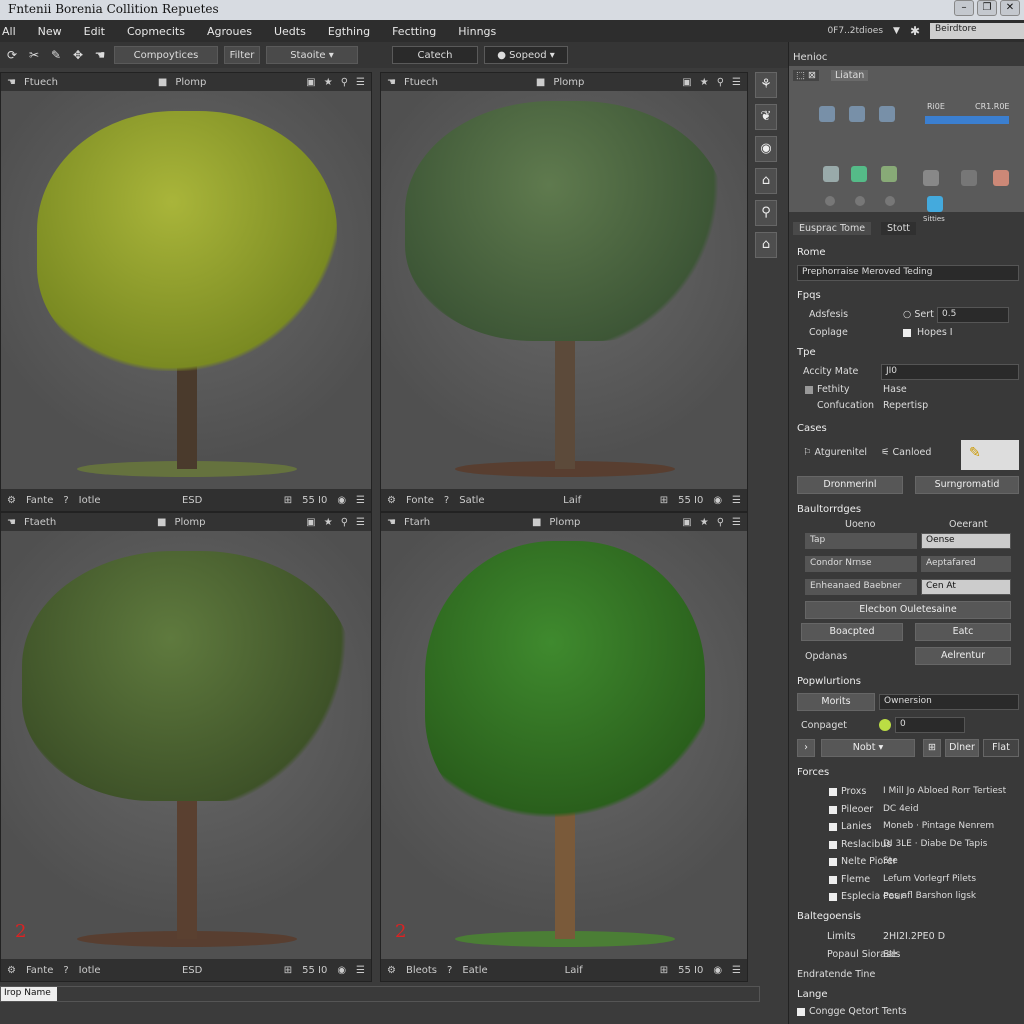 This screenshot has height=1024, width=1024. Describe the element at coordinates (477, 31) in the screenshot. I see `menu-hinngs: Hinngs` at that location.